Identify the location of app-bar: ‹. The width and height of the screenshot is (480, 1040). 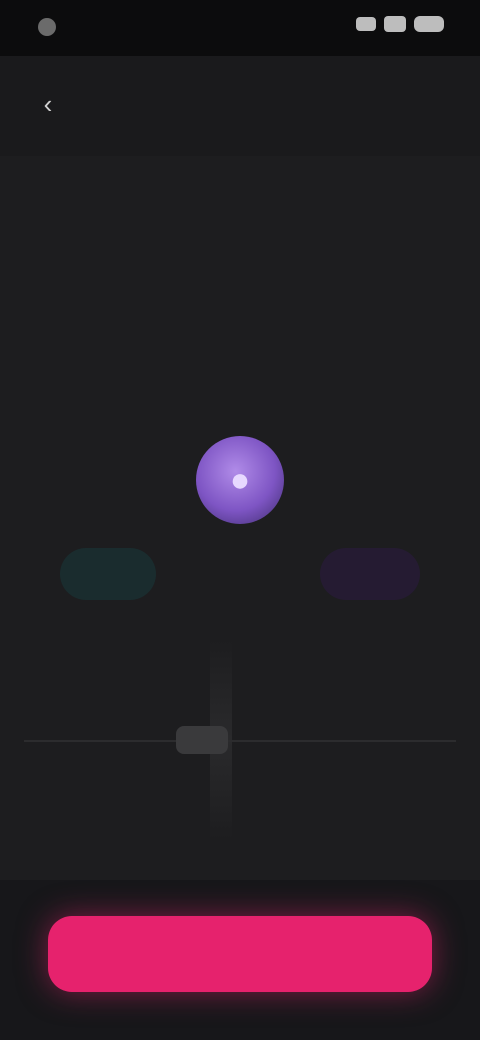
(240, 106).